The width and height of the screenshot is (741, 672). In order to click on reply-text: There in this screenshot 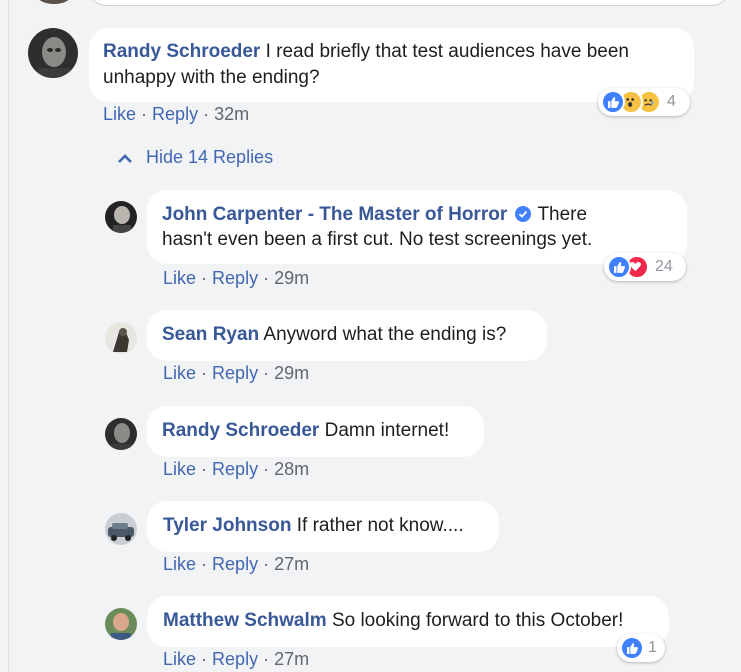, I will do `click(562, 214)`.